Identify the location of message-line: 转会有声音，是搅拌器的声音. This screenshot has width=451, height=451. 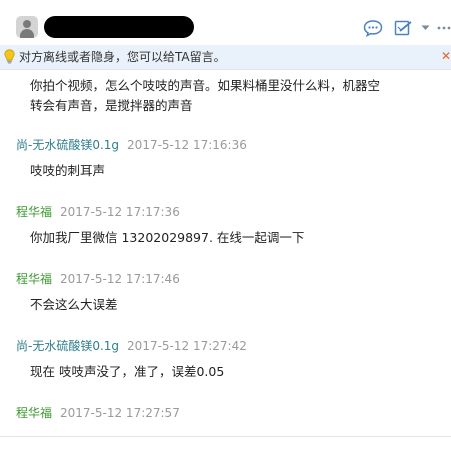
(111, 105).